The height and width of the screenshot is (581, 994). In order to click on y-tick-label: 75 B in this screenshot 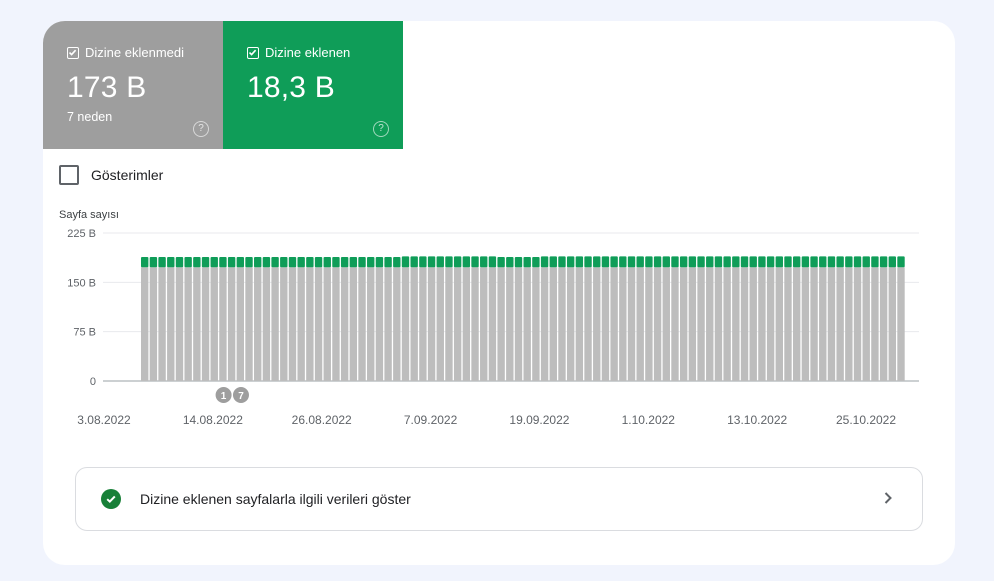, I will do `click(84, 333)`.